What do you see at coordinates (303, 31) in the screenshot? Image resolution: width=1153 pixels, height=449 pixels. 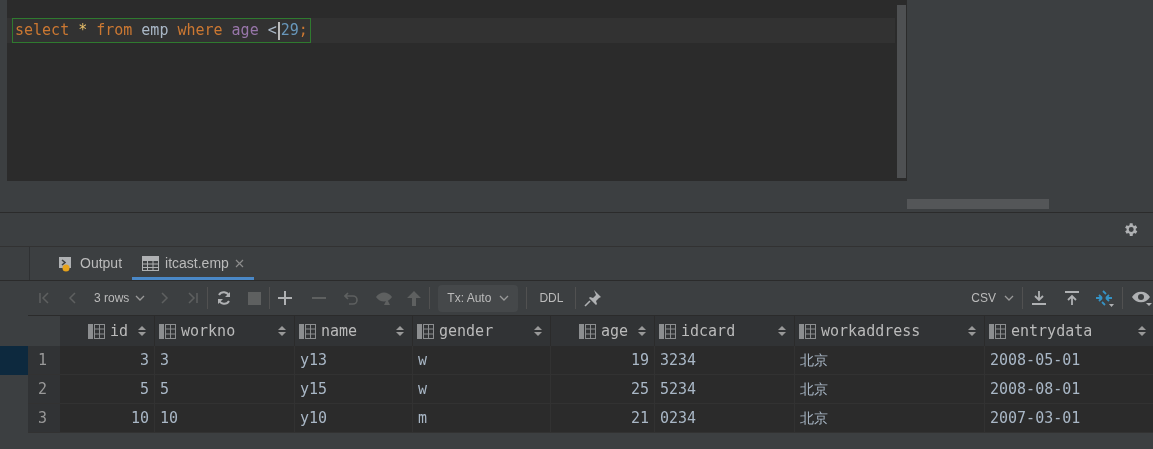 I see `code-token: ;` at bounding box center [303, 31].